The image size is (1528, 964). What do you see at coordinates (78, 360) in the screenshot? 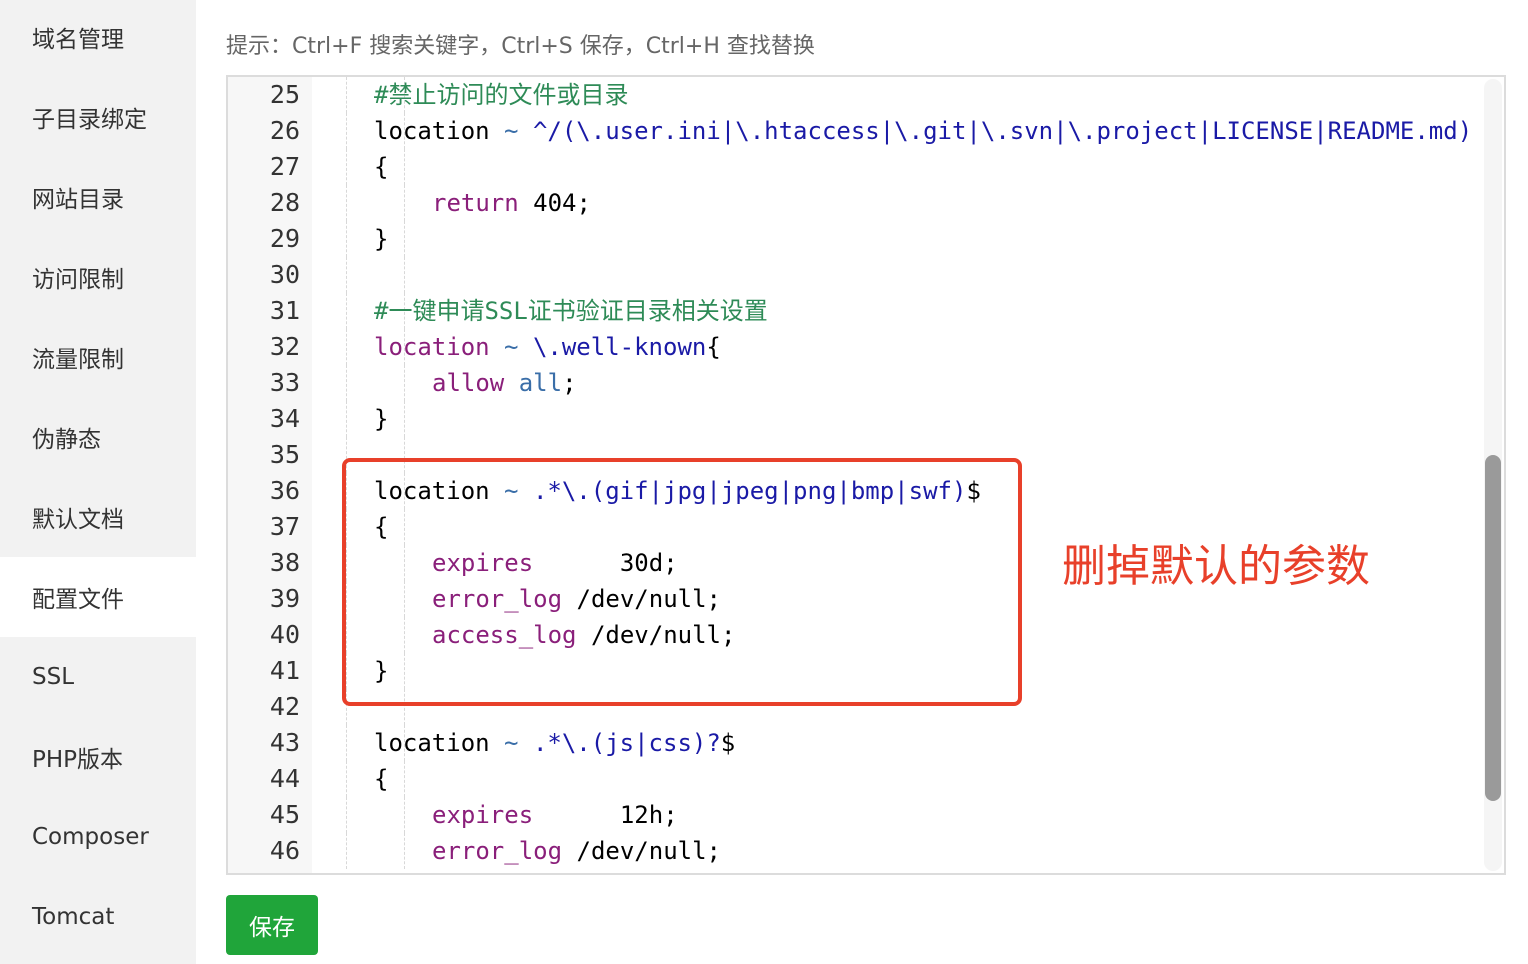
I see `sidebar-item-label: 流量限制` at bounding box center [78, 360].